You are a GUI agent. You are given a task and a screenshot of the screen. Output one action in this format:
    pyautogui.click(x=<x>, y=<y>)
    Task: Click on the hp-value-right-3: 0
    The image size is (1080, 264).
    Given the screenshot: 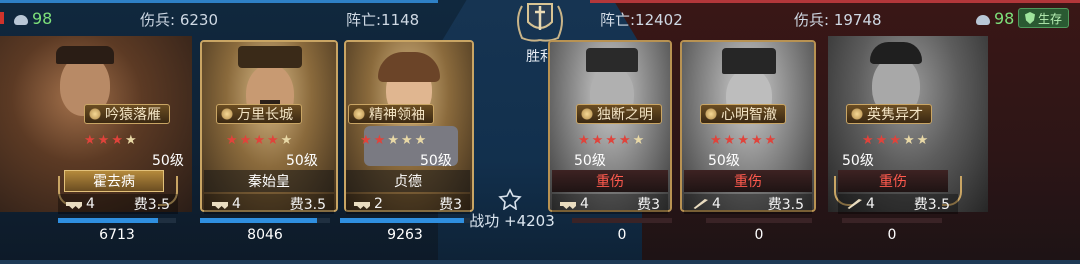 What is the action you would take?
    pyautogui.click(x=892, y=235)
    